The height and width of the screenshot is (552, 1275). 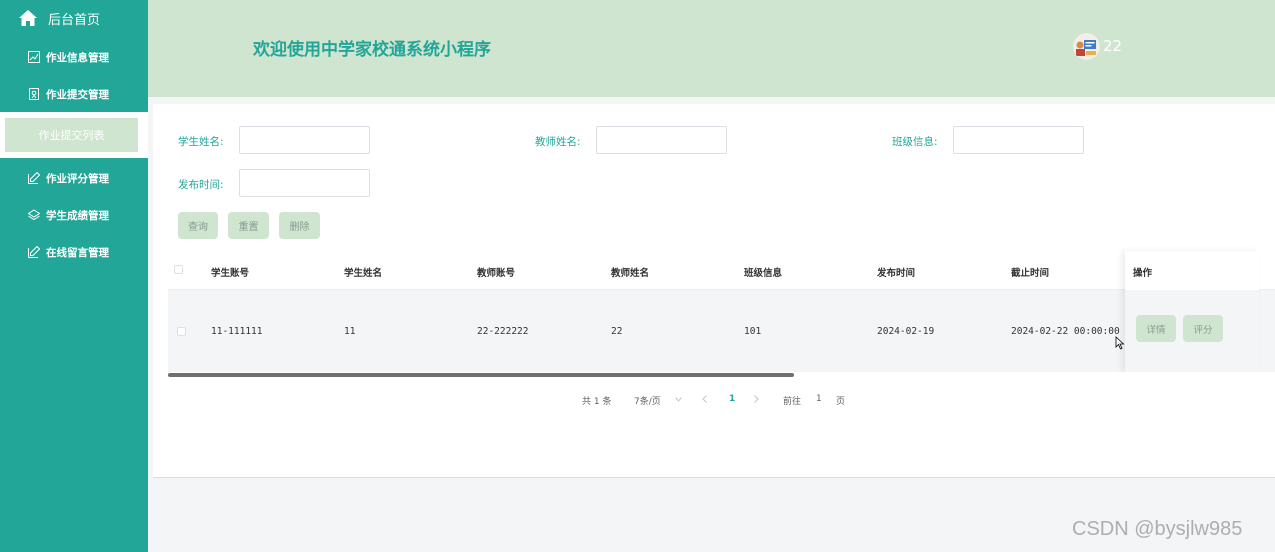 What do you see at coordinates (201, 142) in the screenshot?
I see `student-name-label: 学生姓名:` at bounding box center [201, 142].